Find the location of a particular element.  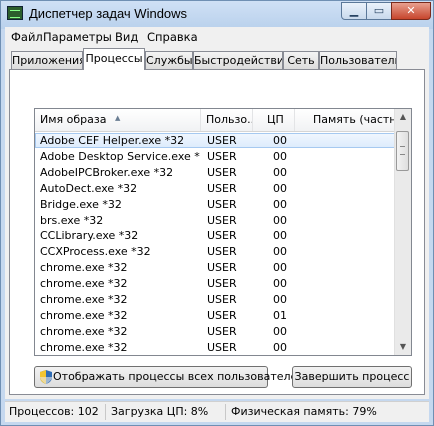

tab-performance: Быстродействие is located at coordinates (238, 60).